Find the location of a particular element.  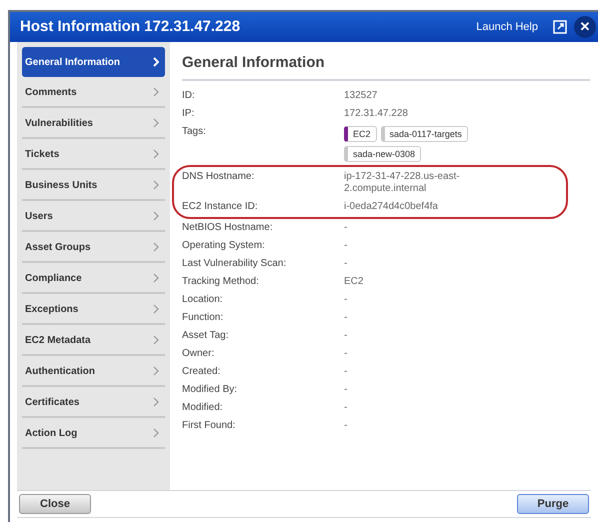

sidebar-item: Certificates is located at coordinates (93, 403).